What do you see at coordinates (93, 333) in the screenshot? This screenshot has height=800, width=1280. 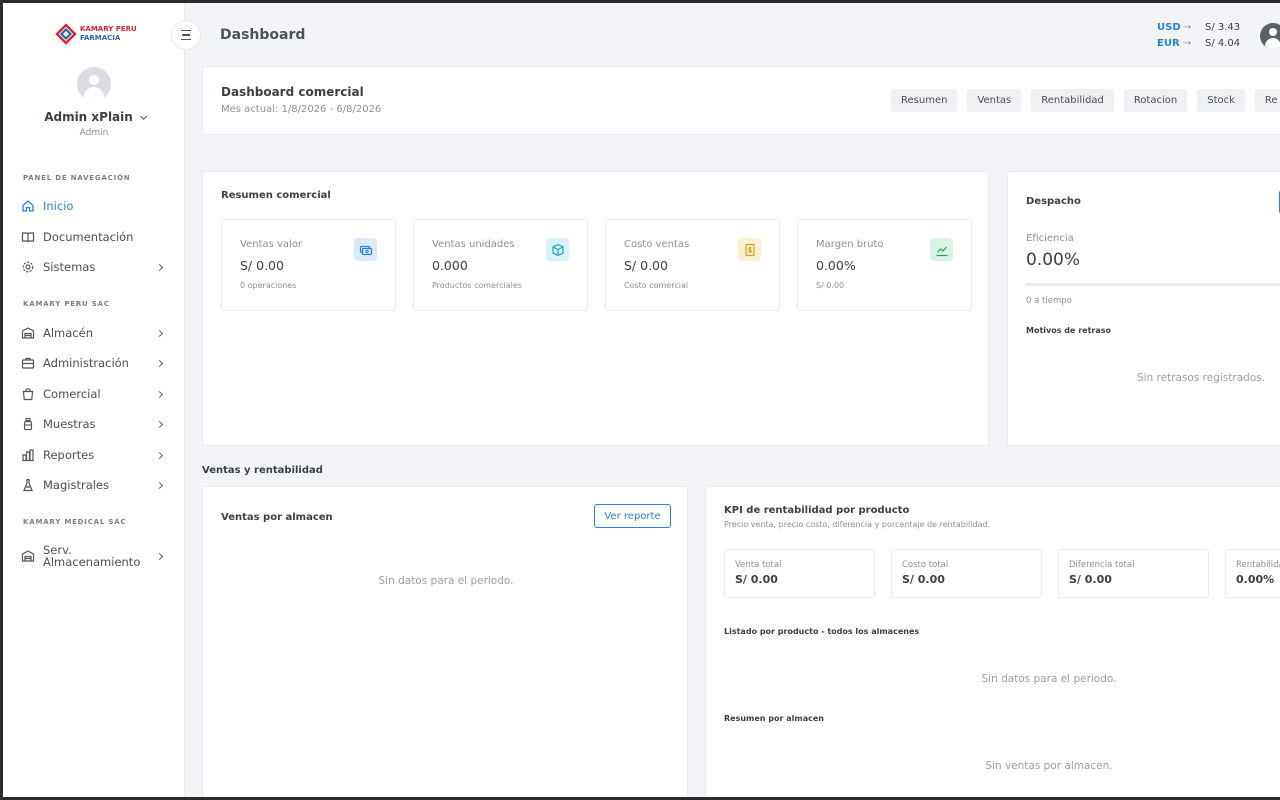 I see `sidebar-item-almacen: Almacén` at bounding box center [93, 333].